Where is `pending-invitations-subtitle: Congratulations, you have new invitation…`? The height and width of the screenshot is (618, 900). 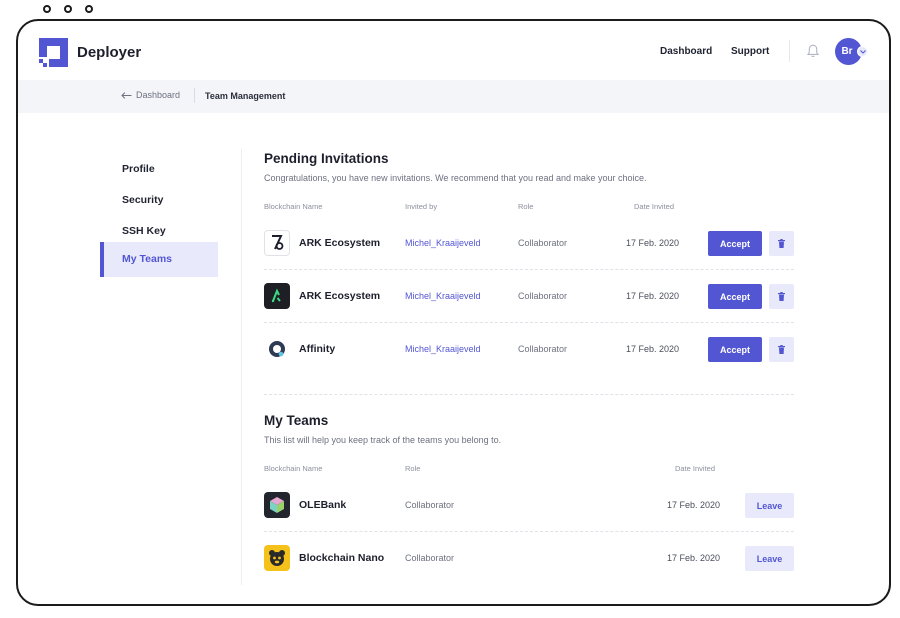
pending-invitations-subtitle: Congratulations, you have new invitation… is located at coordinates (455, 178).